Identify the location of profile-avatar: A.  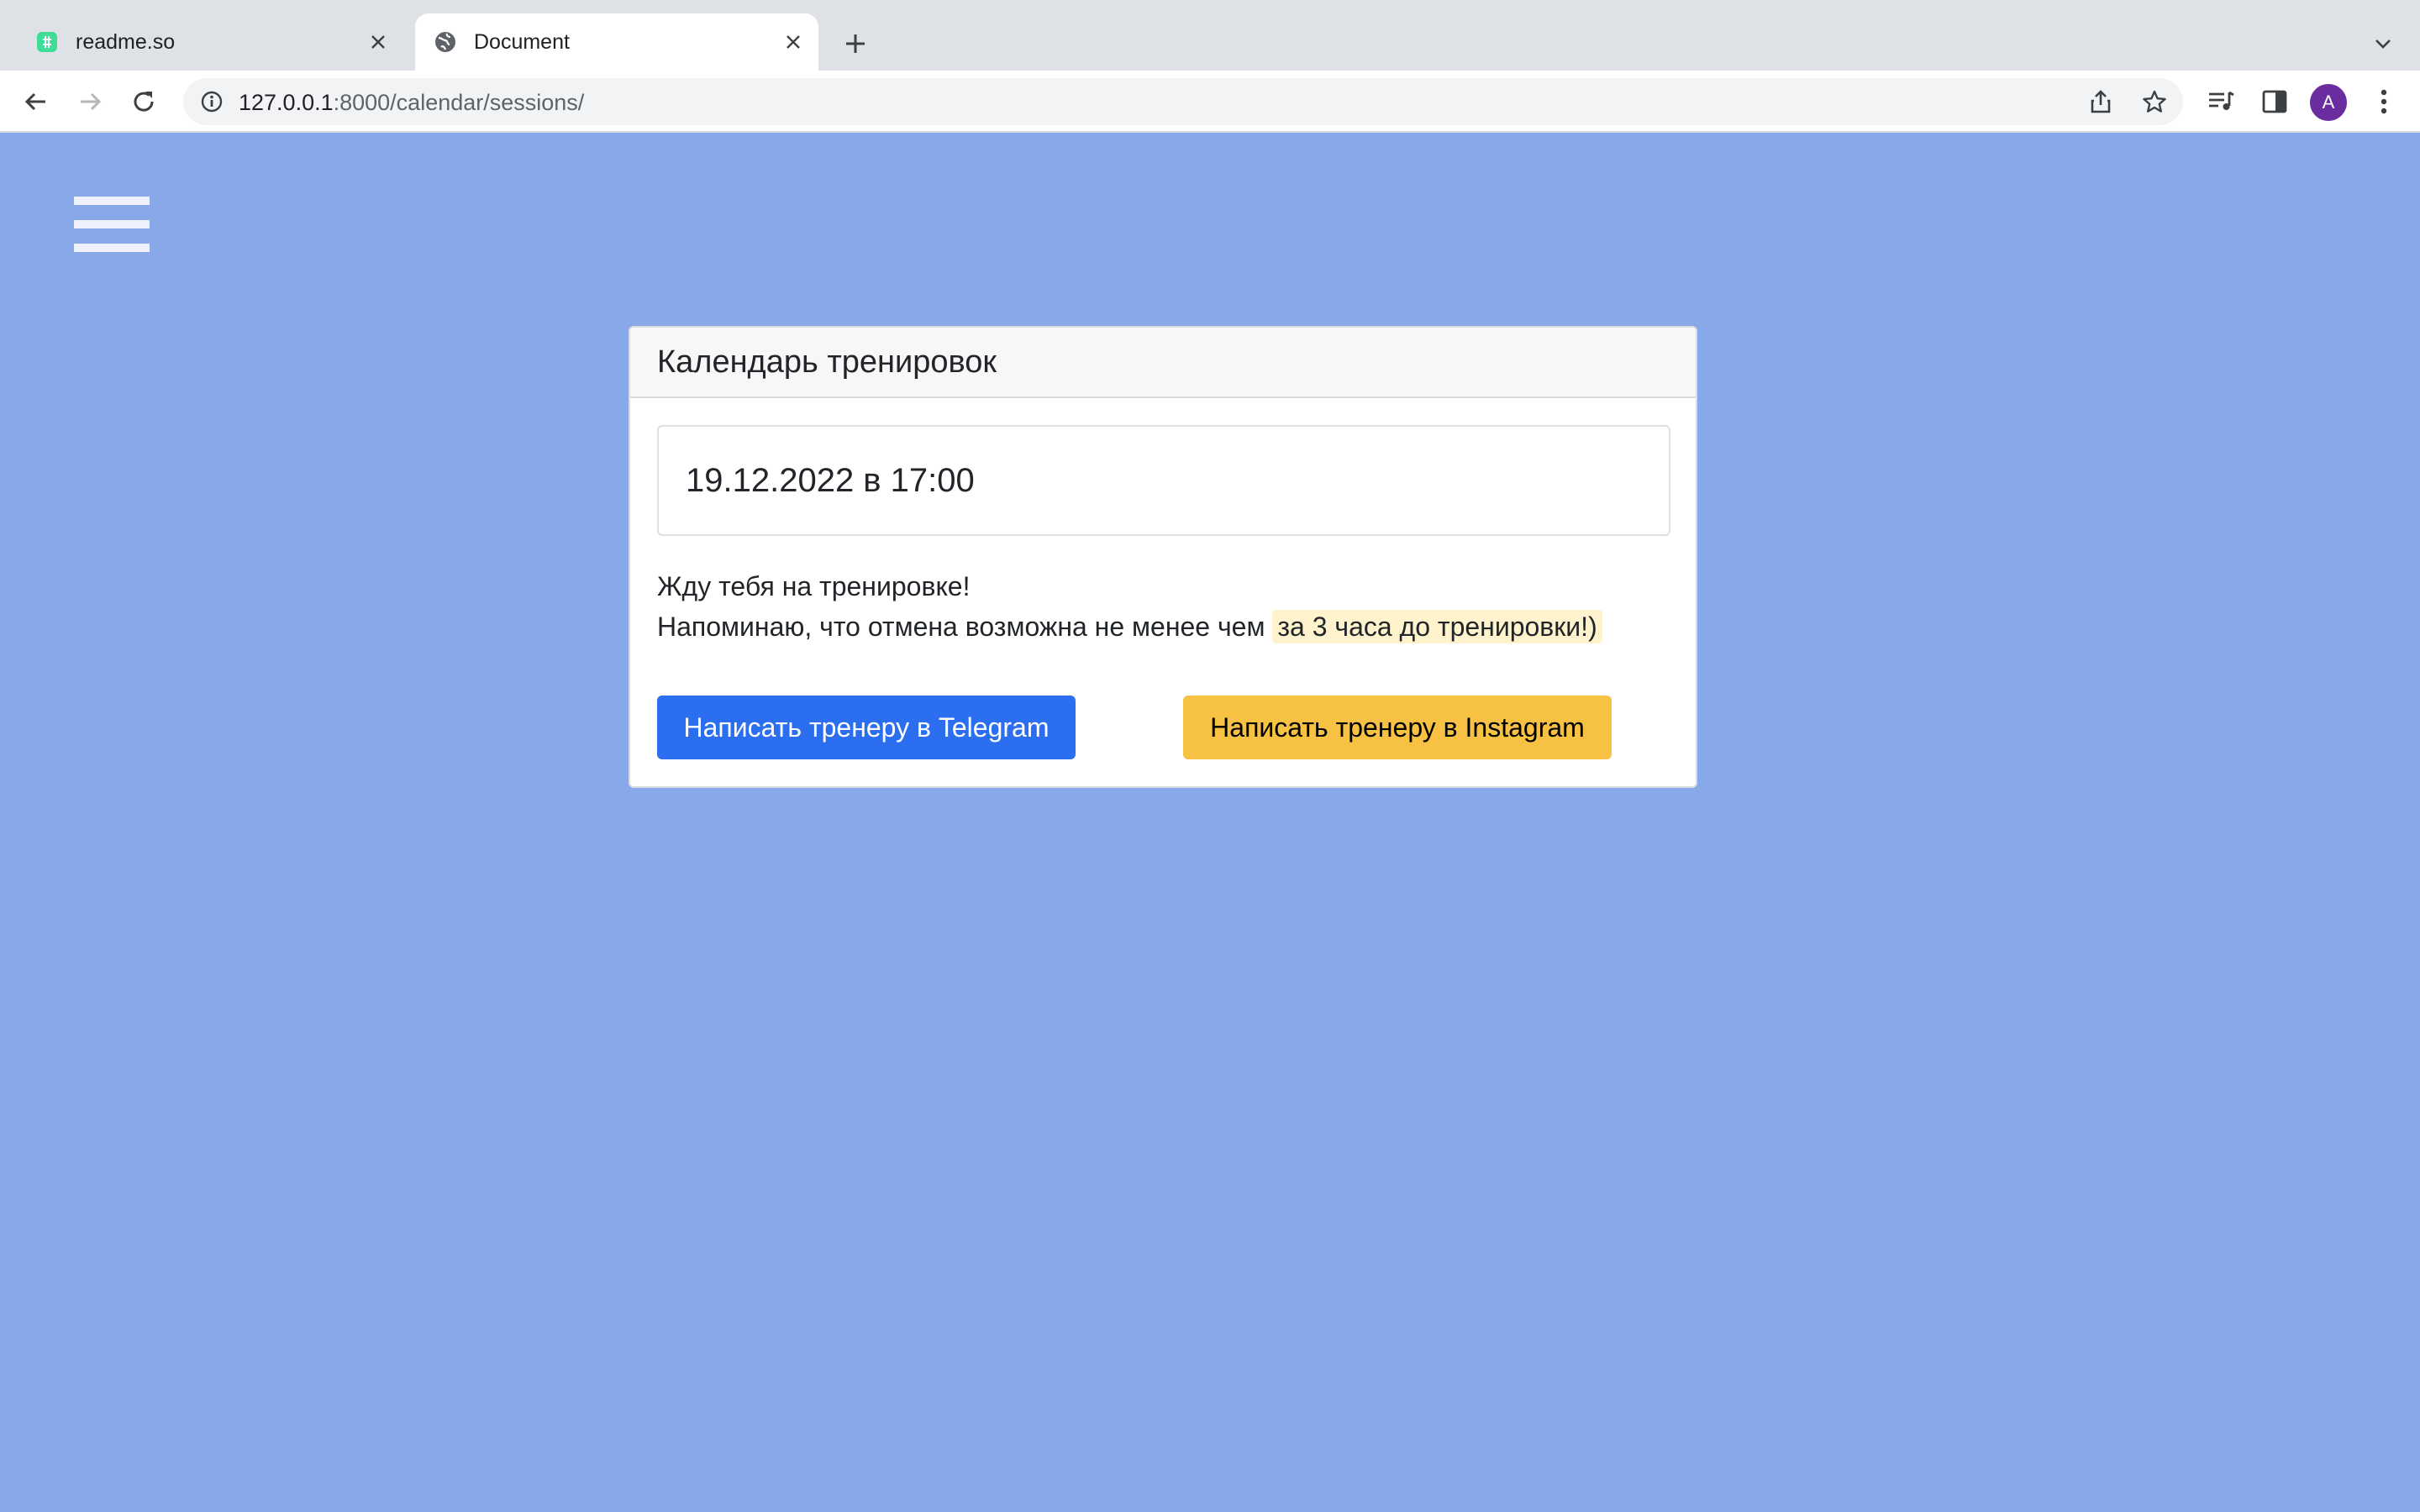
(2329, 102).